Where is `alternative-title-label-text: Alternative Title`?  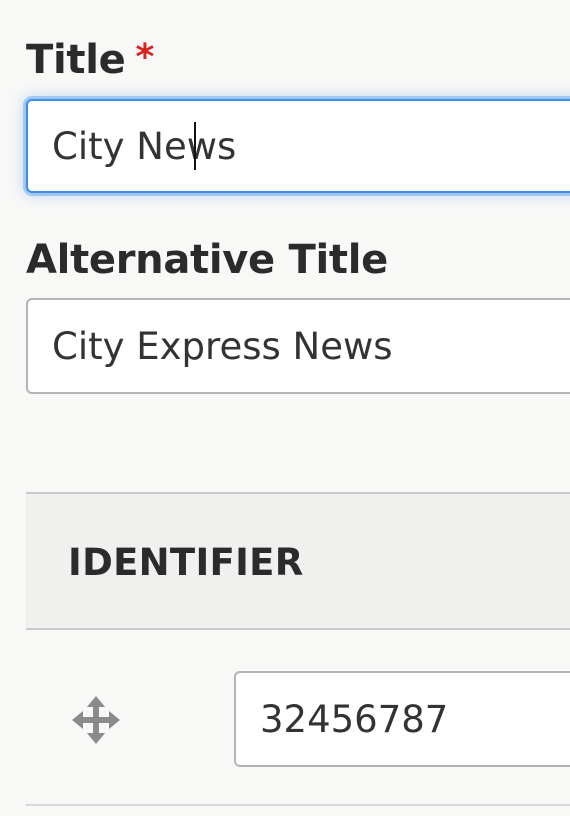 alternative-title-label-text: Alternative Title is located at coordinates (207, 260).